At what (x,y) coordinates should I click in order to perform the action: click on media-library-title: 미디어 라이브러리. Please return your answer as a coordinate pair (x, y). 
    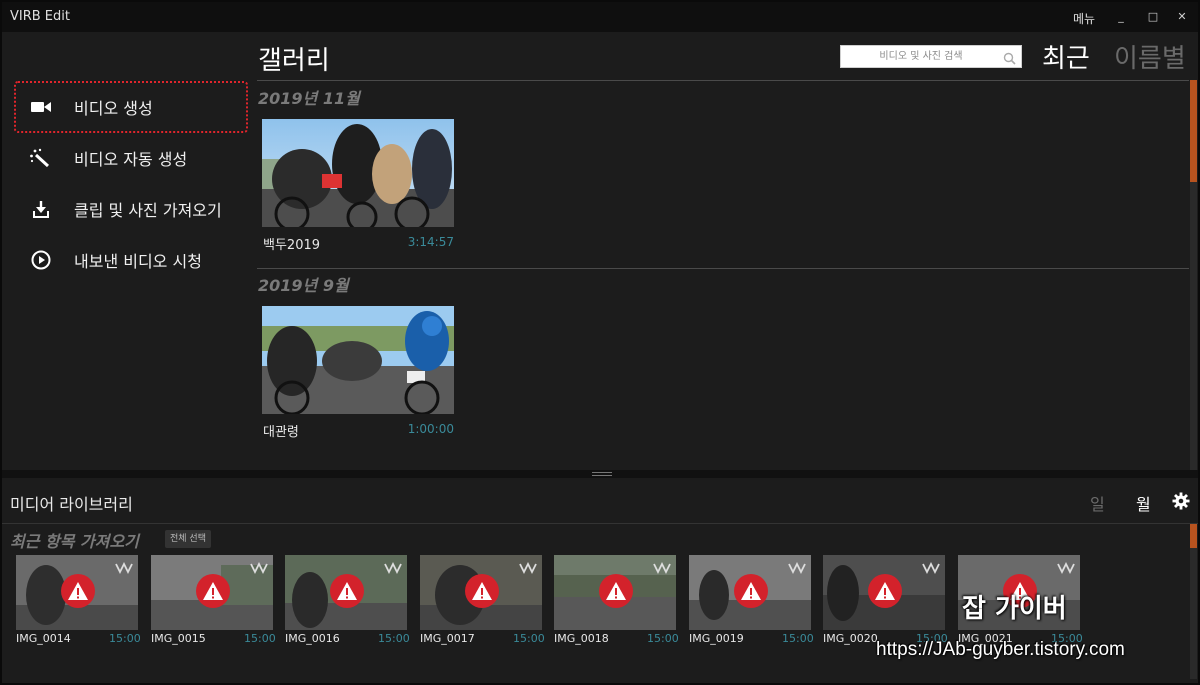
    Looking at the image, I should click on (71, 504).